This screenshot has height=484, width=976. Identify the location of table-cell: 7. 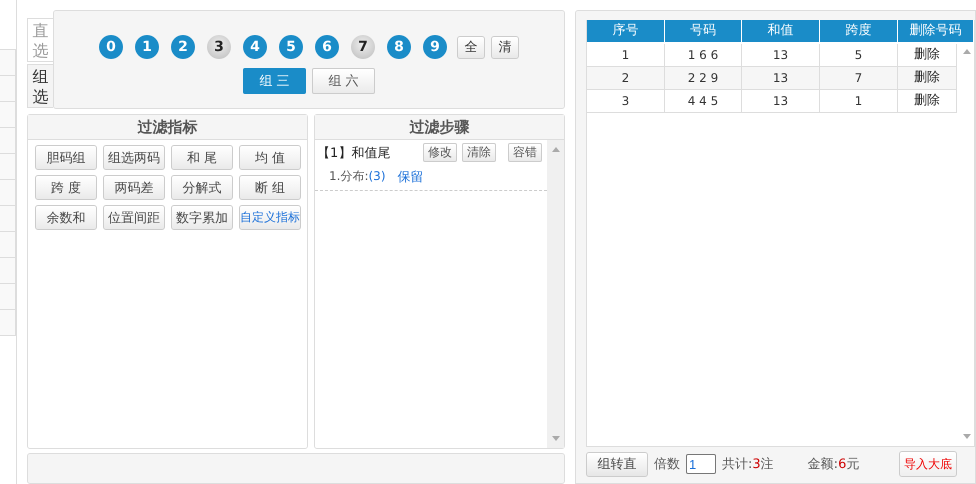
(859, 78).